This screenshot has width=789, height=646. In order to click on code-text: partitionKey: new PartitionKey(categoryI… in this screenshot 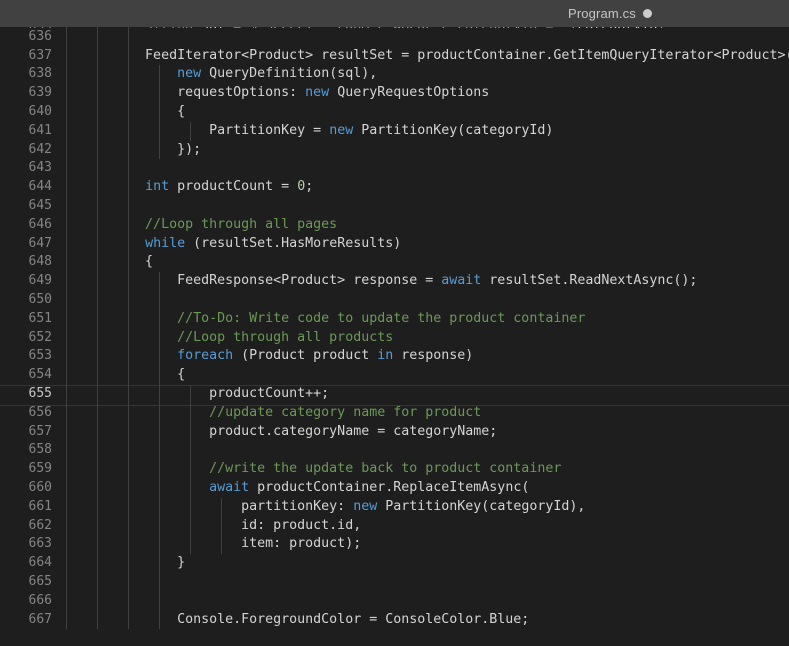, I will do `click(325, 507)`.